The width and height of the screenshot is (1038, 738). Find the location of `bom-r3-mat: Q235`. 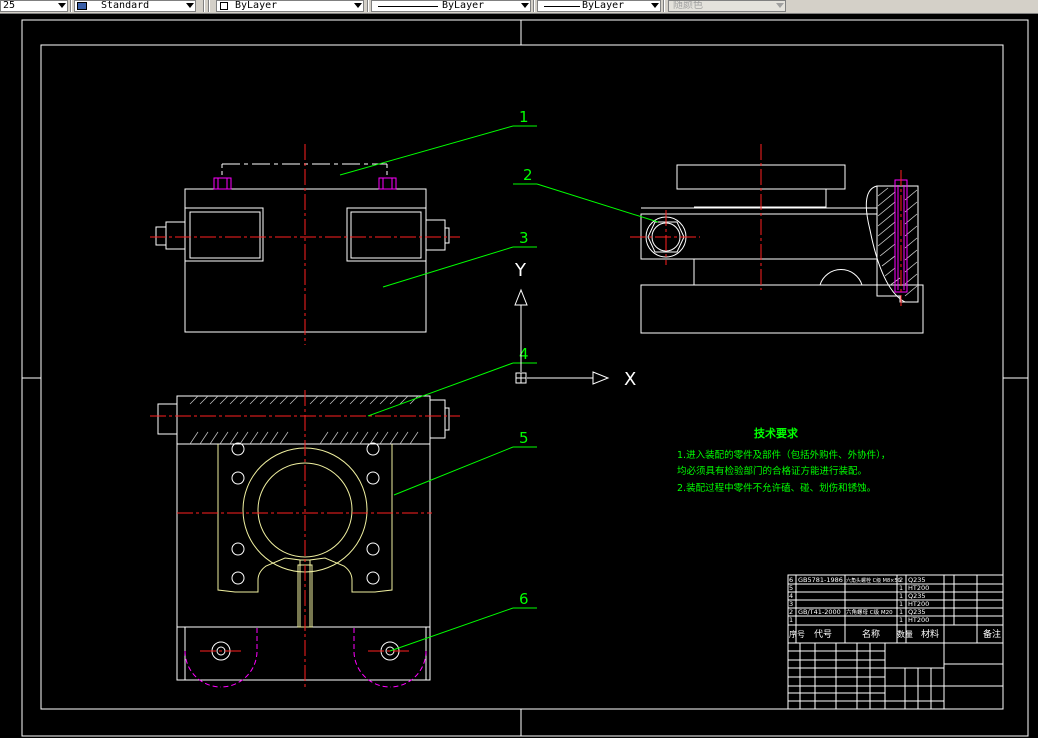

bom-r3-mat: Q235 is located at coordinates (917, 596).